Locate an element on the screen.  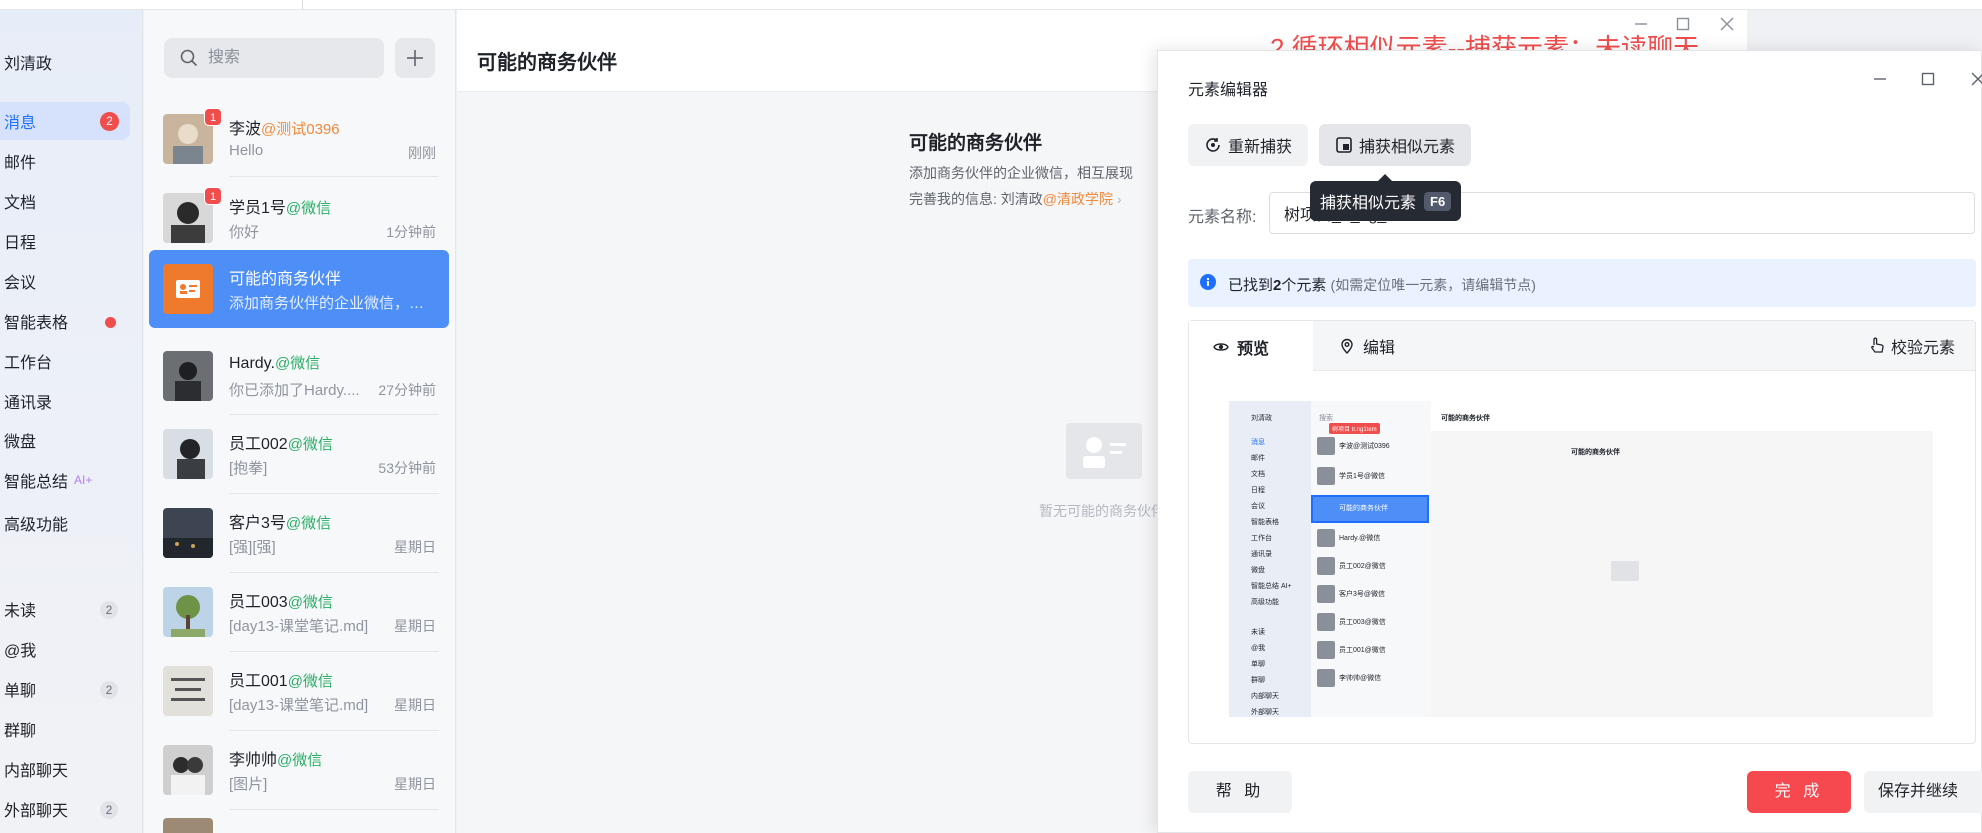
nav-item-contacts: 通讯录 is located at coordinates (65, 401).